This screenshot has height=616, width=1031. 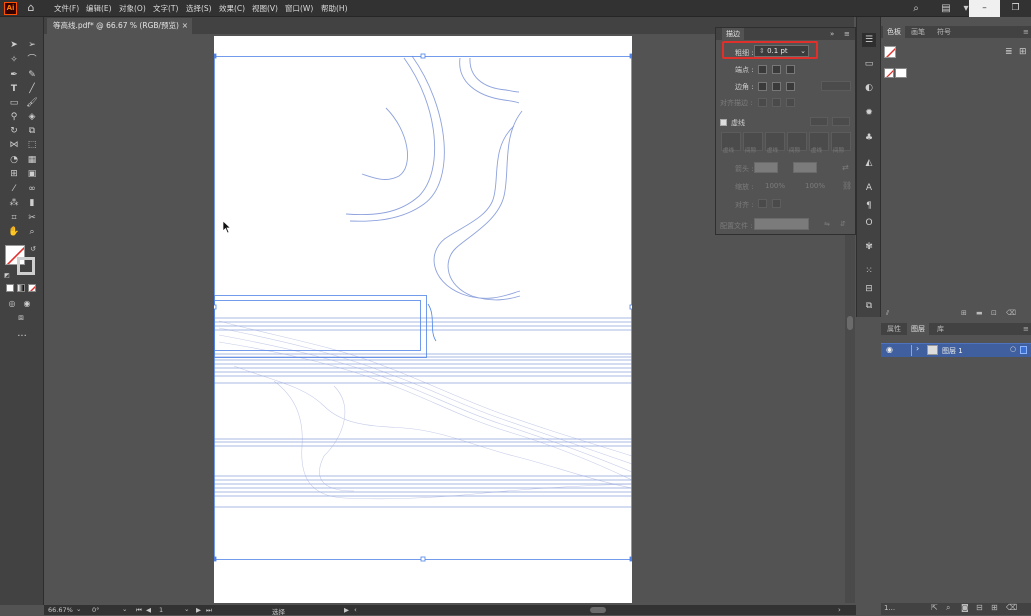 I want to click on butt-cap-button, so click(x=762, y=69).